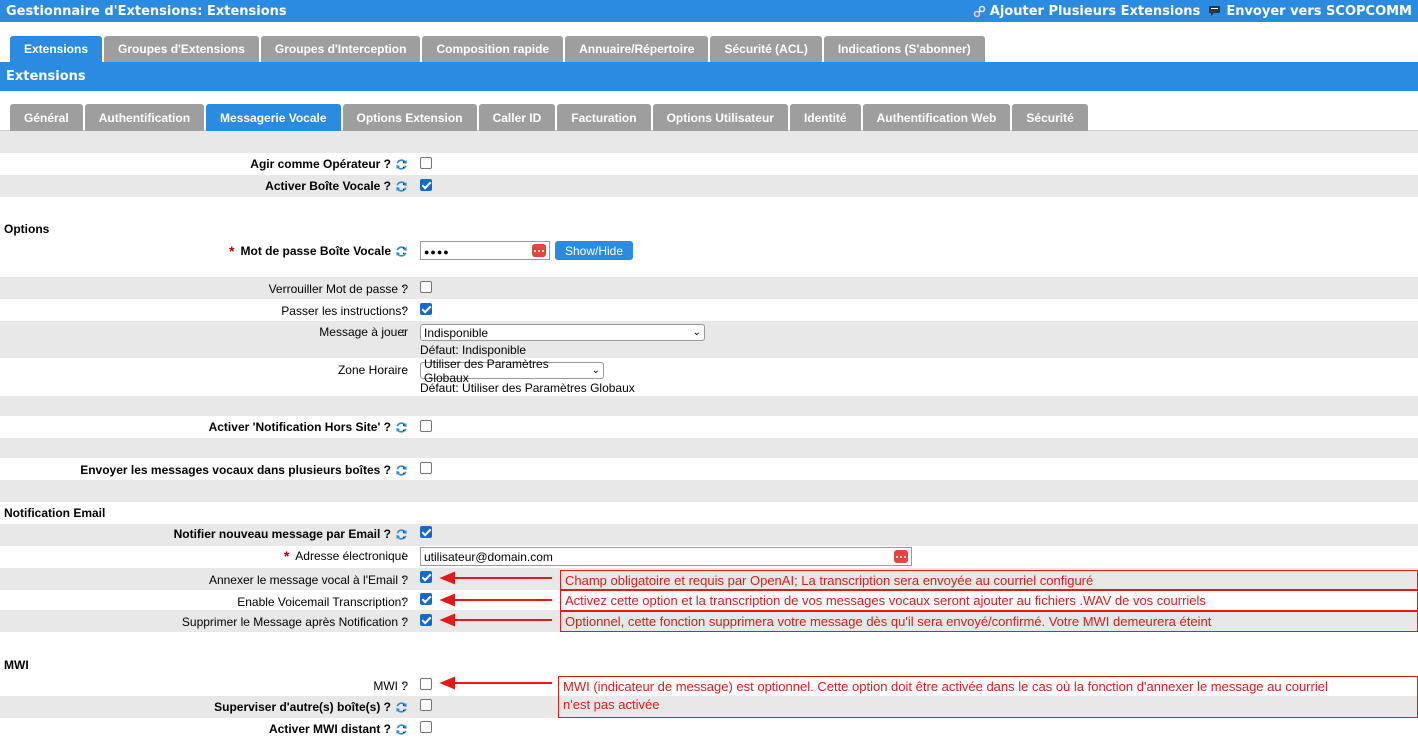 This screenshot has width=1418, height=741. What do you see at coordinates (456, 332) in the screenshot?
I see `message-select-value: Indisponible` at bounding box center [456, 332].